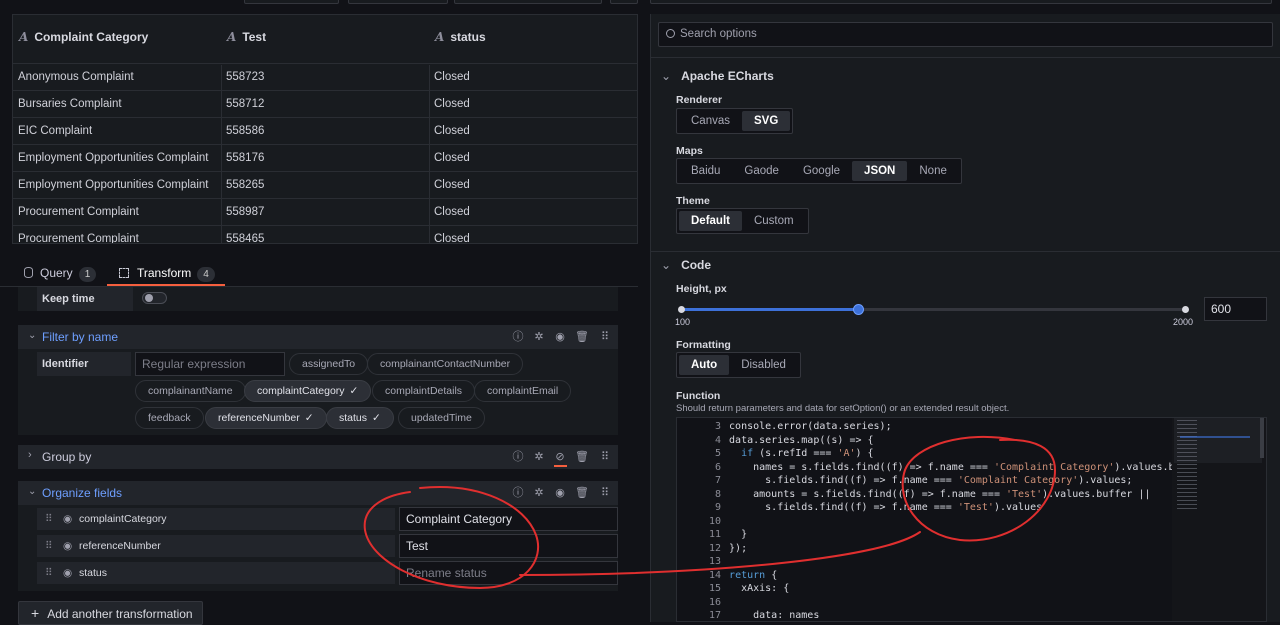  What do you see at coordinates (979, 488) in the screenshot?
I see `annotation-circle-code` at bounding box center [979, 488].